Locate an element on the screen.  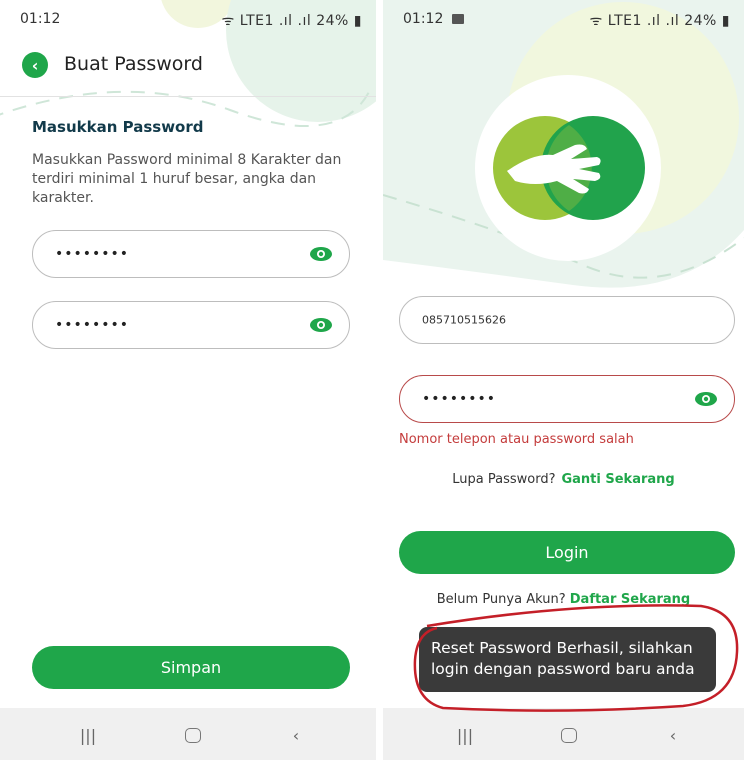
forgot-password-text: Lupa Password? is located at coordinates (504, 479).